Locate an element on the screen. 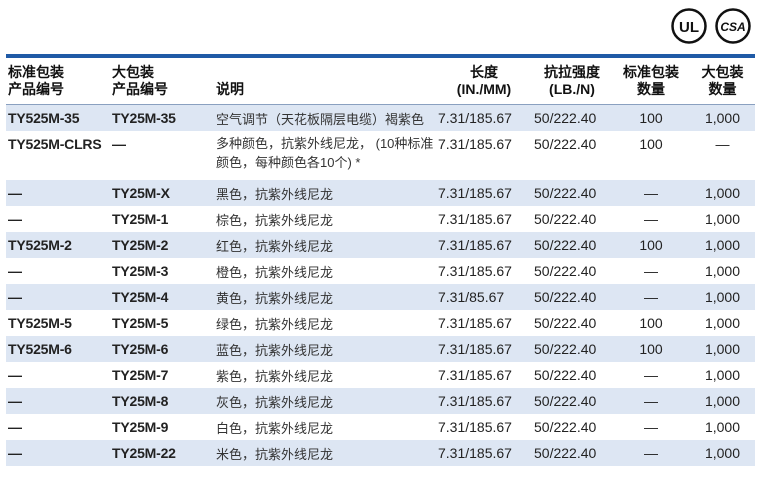 This screenshot has width=761, height=494. cell-bulk-part: TY25M-5 is located at coordinates (140, 323).